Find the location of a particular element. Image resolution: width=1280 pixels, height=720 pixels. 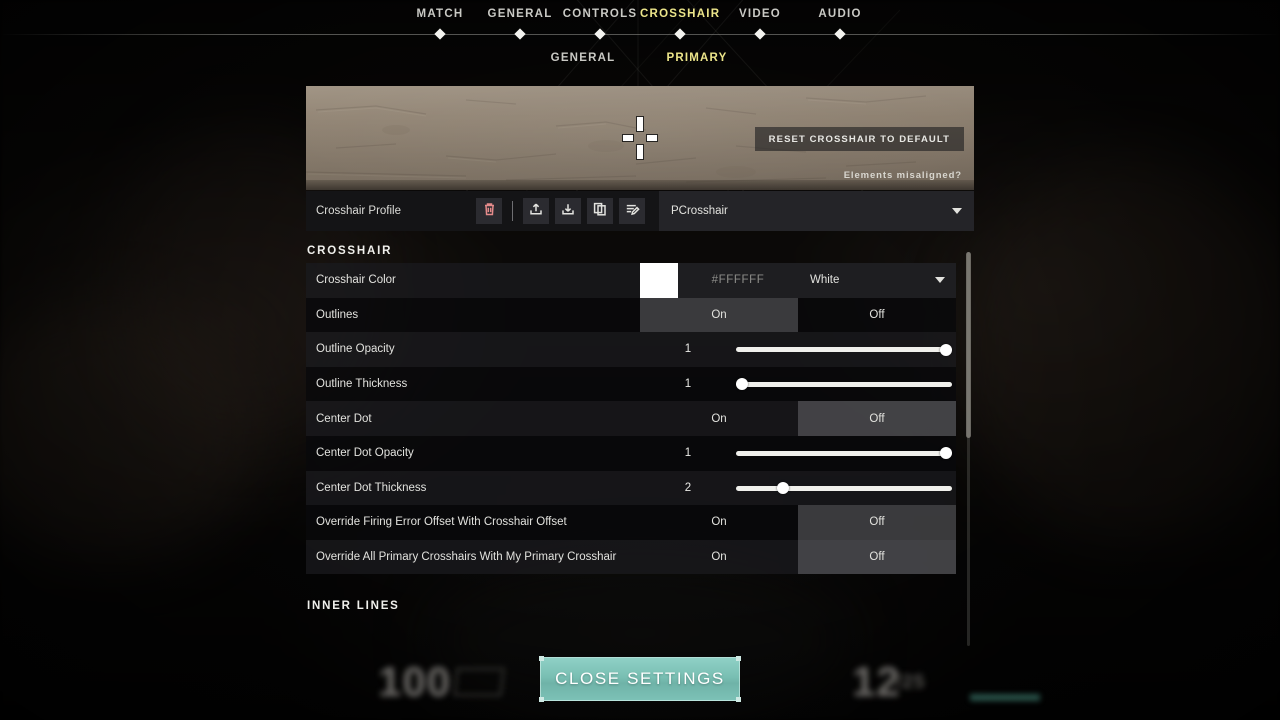

scrollbar-thumb is located at coordinates (968, 345).